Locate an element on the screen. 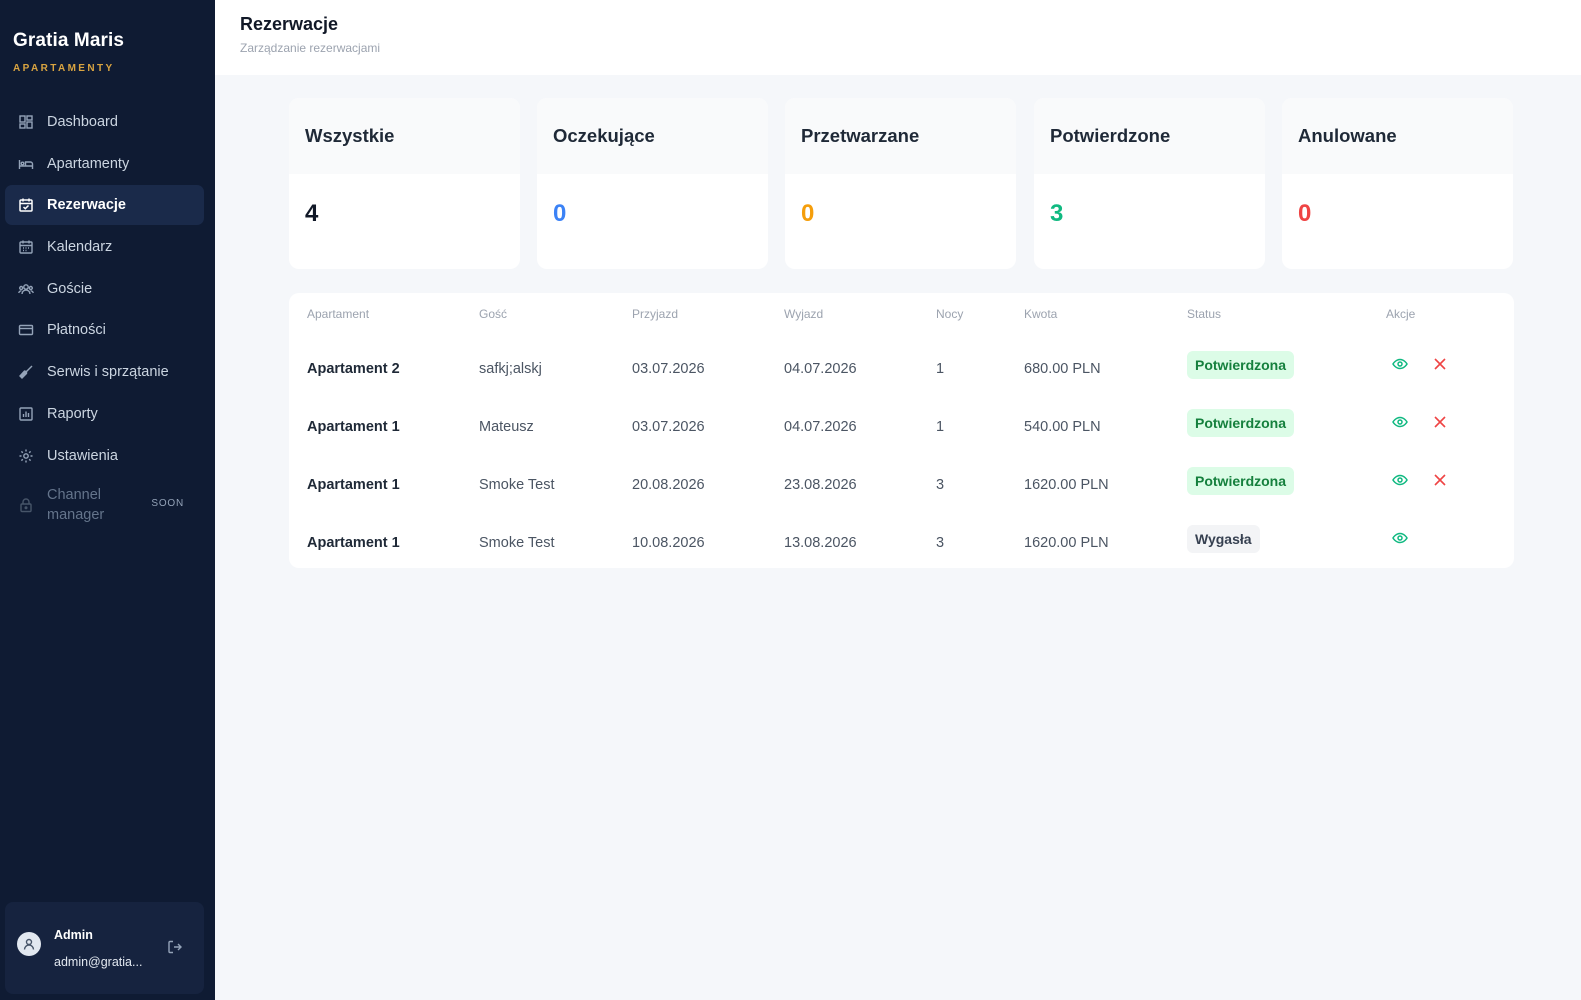  stat-card-all: Wszystkie 4 is located at coordinates (404, 183).